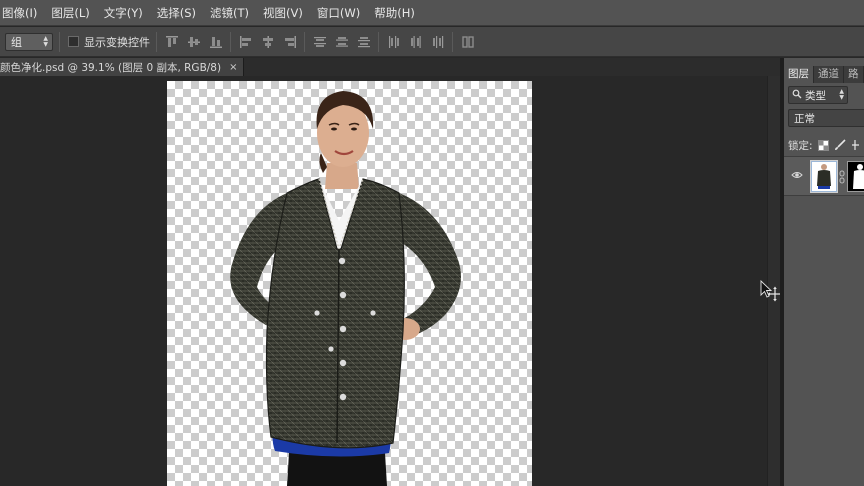 The height and width of the screenshot is (486, 864). I want to click on layer-thumbnail, so click(824, 176).